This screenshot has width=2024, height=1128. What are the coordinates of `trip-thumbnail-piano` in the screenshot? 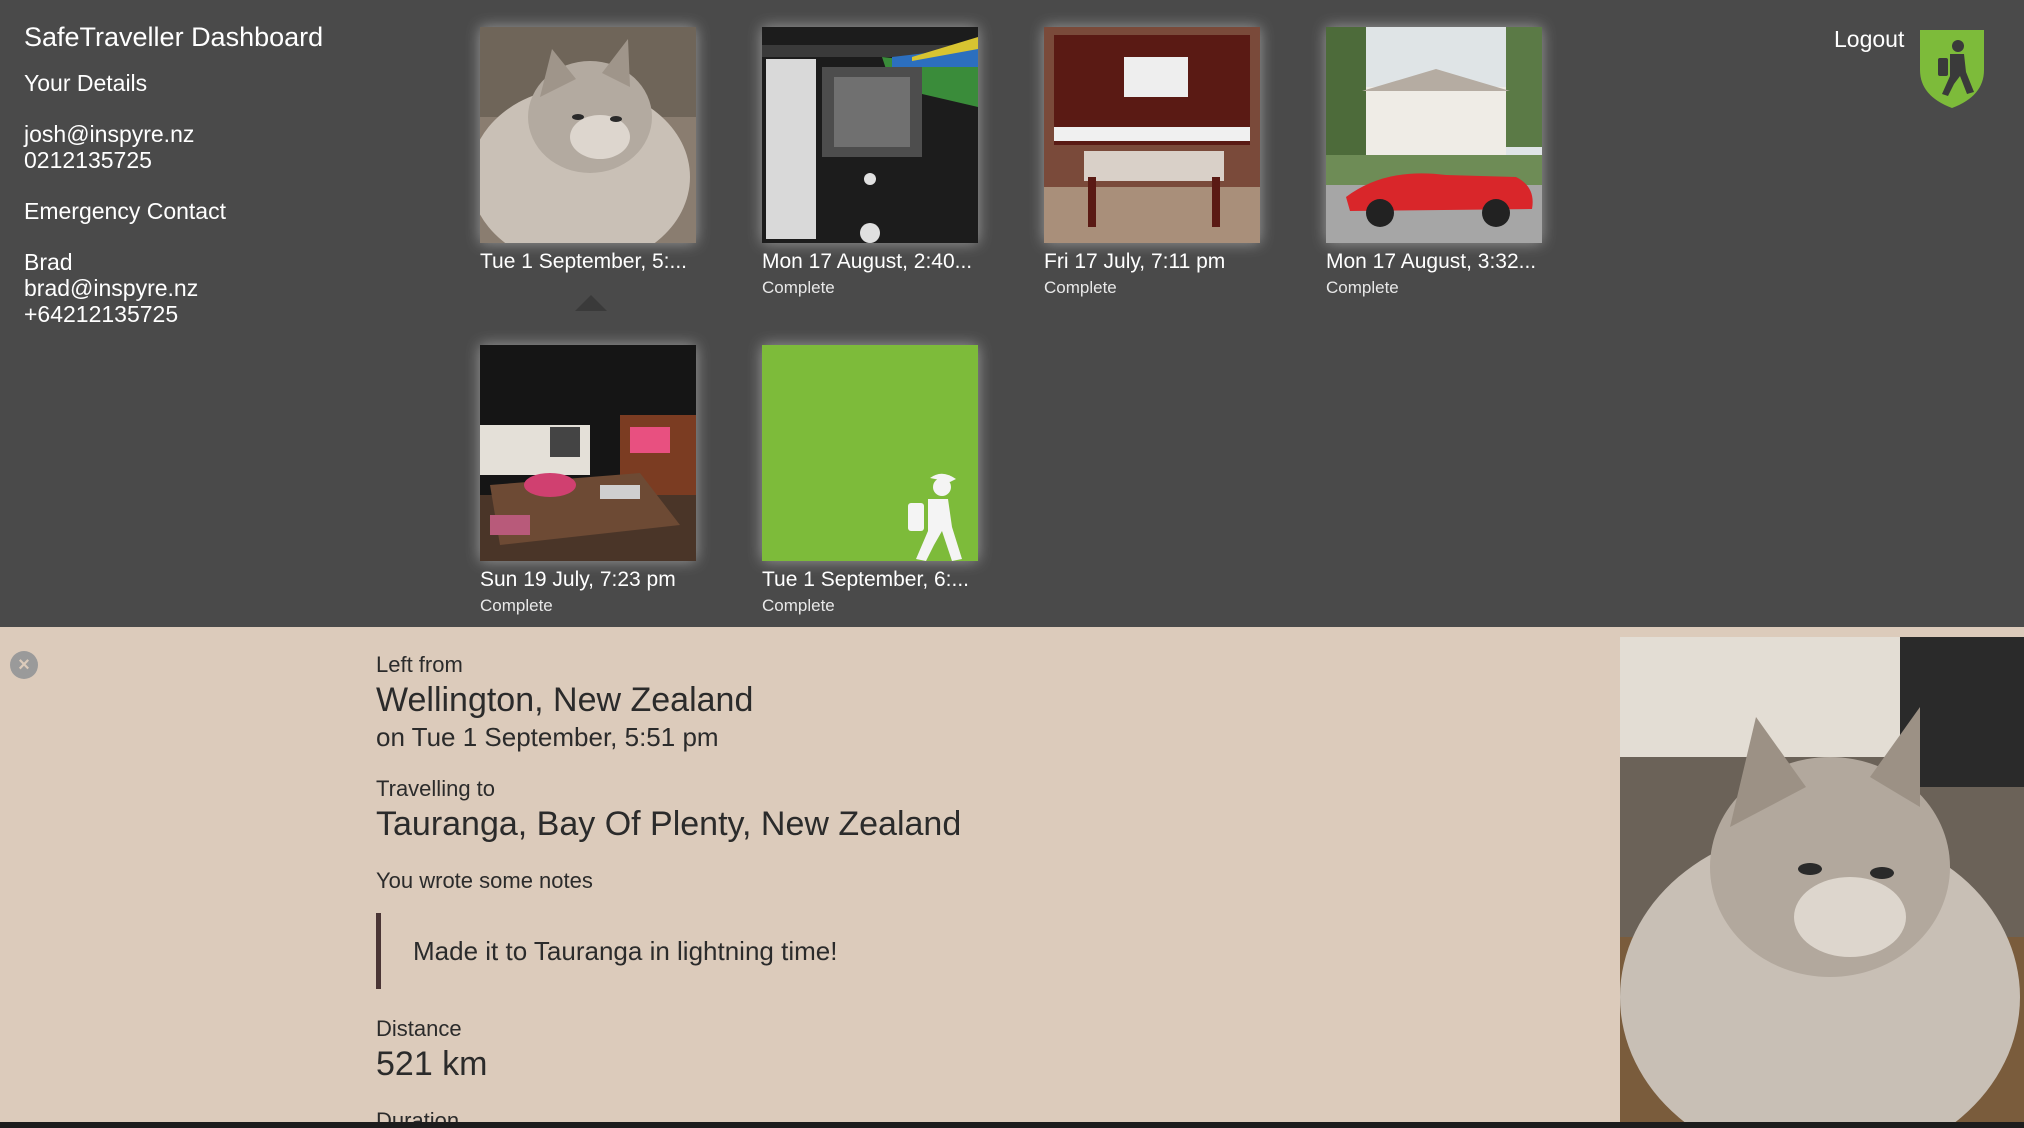 It's located at (1152, 135).